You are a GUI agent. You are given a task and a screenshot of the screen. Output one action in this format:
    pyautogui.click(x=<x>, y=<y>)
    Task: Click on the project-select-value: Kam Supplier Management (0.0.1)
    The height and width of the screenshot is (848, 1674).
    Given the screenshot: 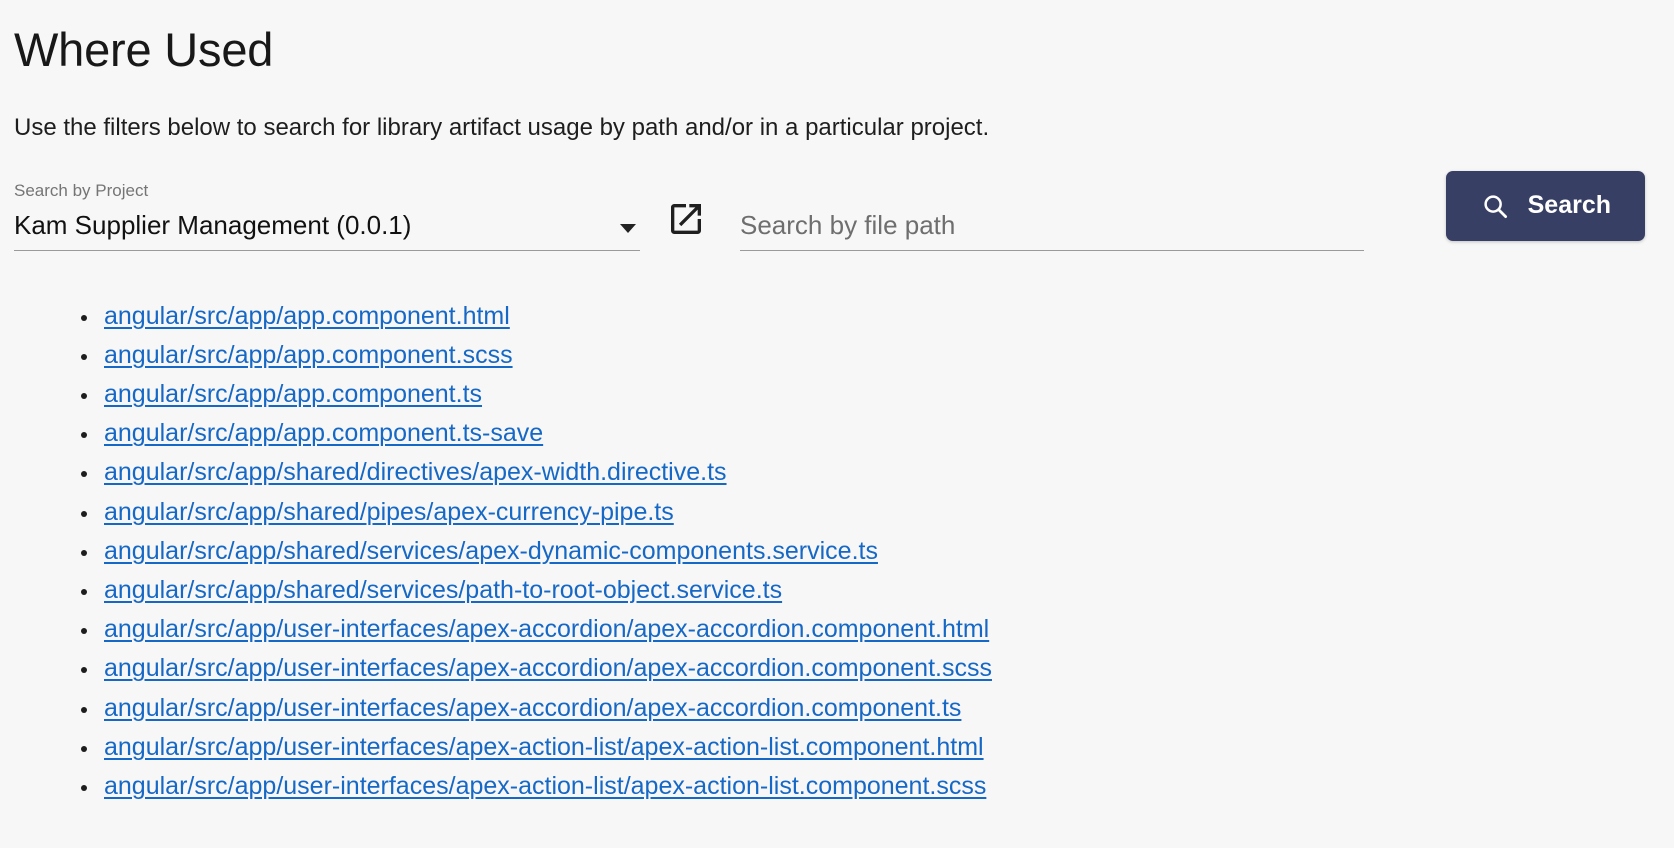 What is the action you would take?
    pyautogui.click(x=213, y=224)
    